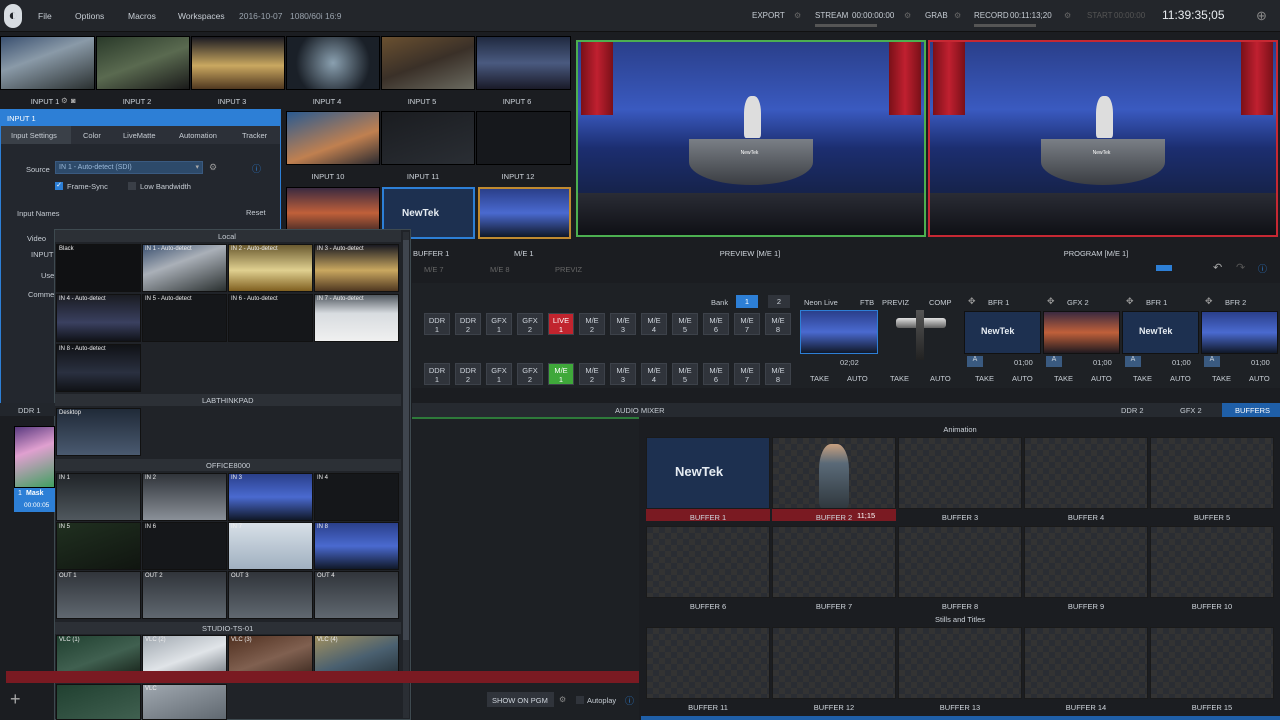 Image resolution: width=1280 pixels, height=720 pixels. What do you see at coordinates (98, 268) in the screenshot?
I see `source-black: Black` at bounding box center [98, 268].